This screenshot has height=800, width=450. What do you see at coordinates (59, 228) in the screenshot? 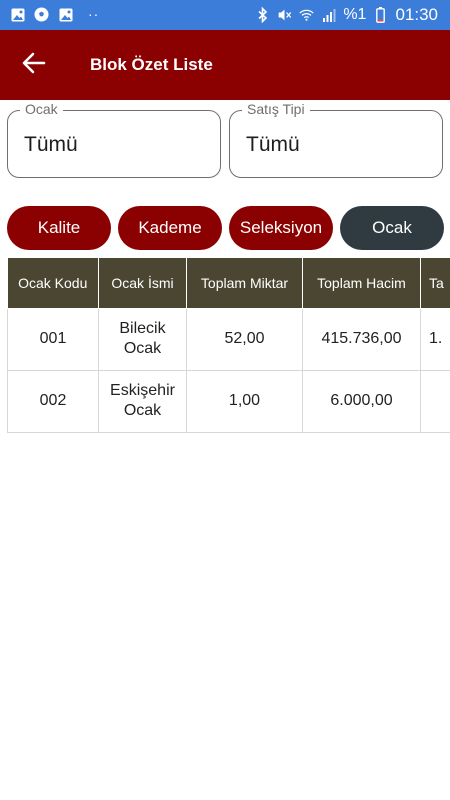
I see `tab-kalite: Kalite` at bounding box center [59, 228].